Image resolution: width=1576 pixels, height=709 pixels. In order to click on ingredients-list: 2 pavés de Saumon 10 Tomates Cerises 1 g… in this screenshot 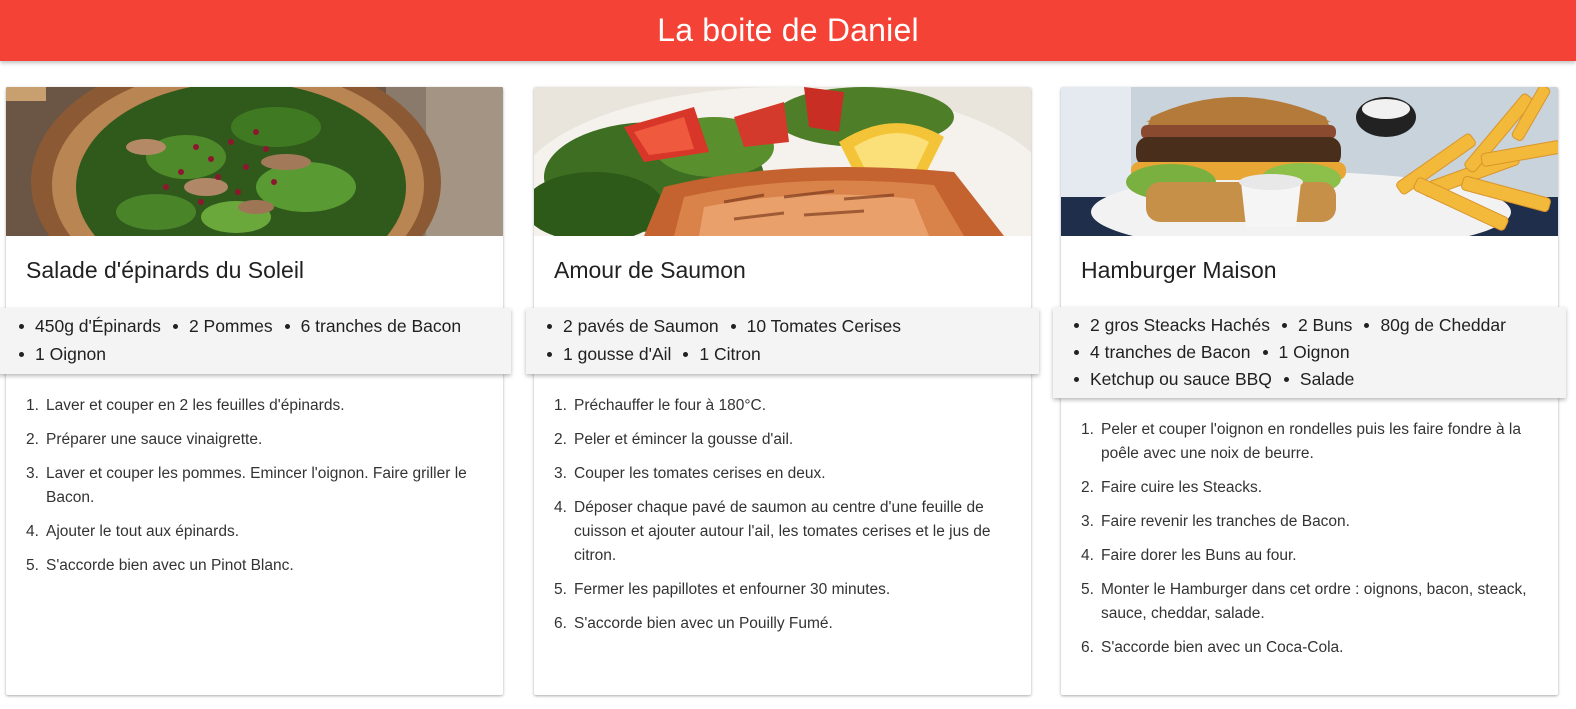, I will do `click(782, 341)`.